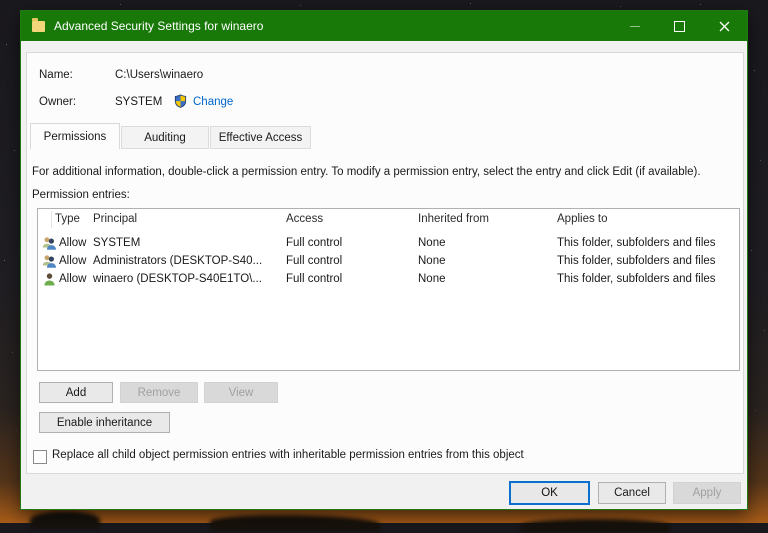 This screenshot has height=533, width=768. What do you see at coordinates (260, 137) in the screenshot?
I see `tab-effective-access: Effective Access` at bounding box center [260, 137].